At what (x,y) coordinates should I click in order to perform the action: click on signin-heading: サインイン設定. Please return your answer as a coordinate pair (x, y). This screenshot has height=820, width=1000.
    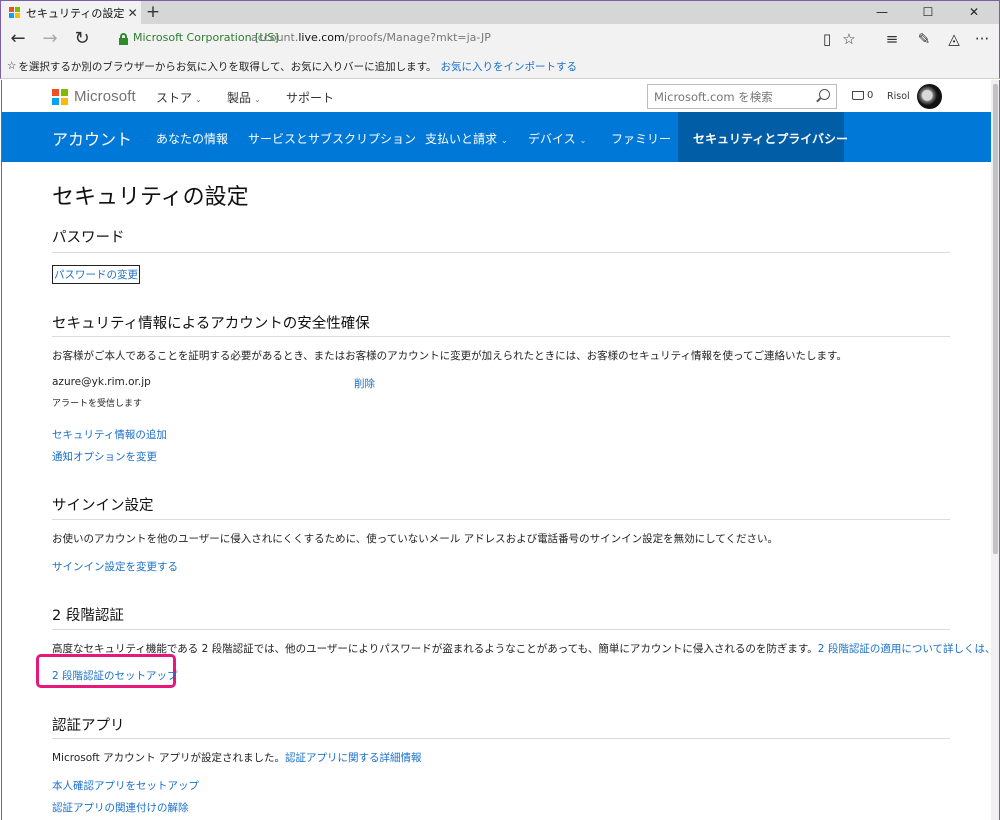
    Looking at the image, I should click on (103, 506).